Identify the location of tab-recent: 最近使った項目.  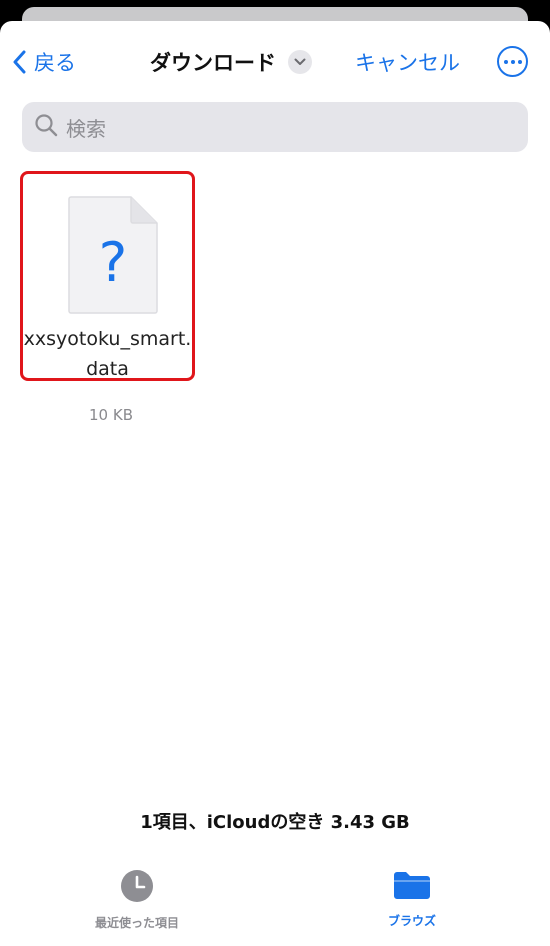
(137, 899).